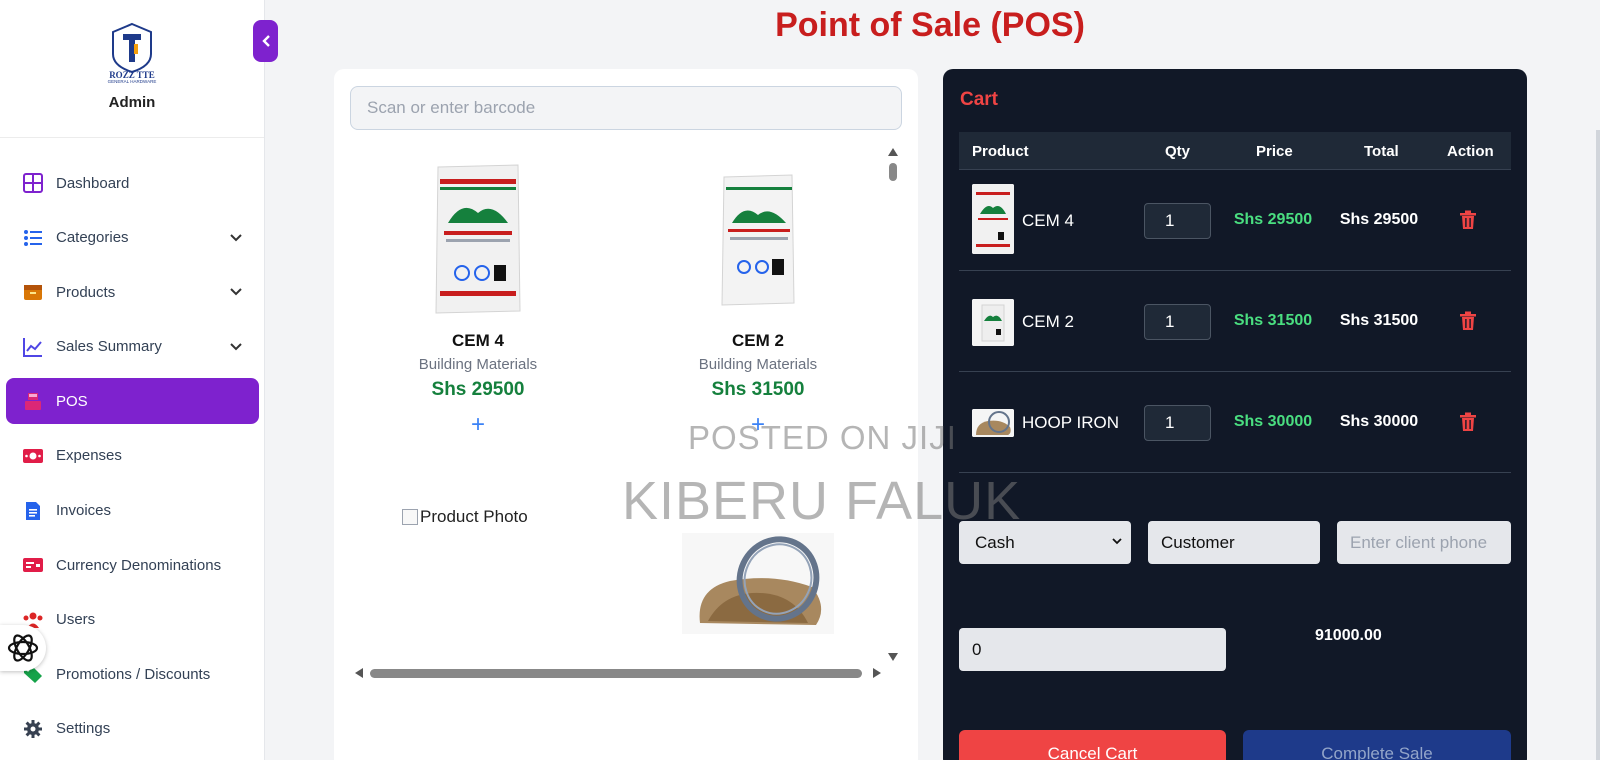 This screenshot has width=1600, height=760. I want to click on payment-method-value: Cash, so click(995, 542).